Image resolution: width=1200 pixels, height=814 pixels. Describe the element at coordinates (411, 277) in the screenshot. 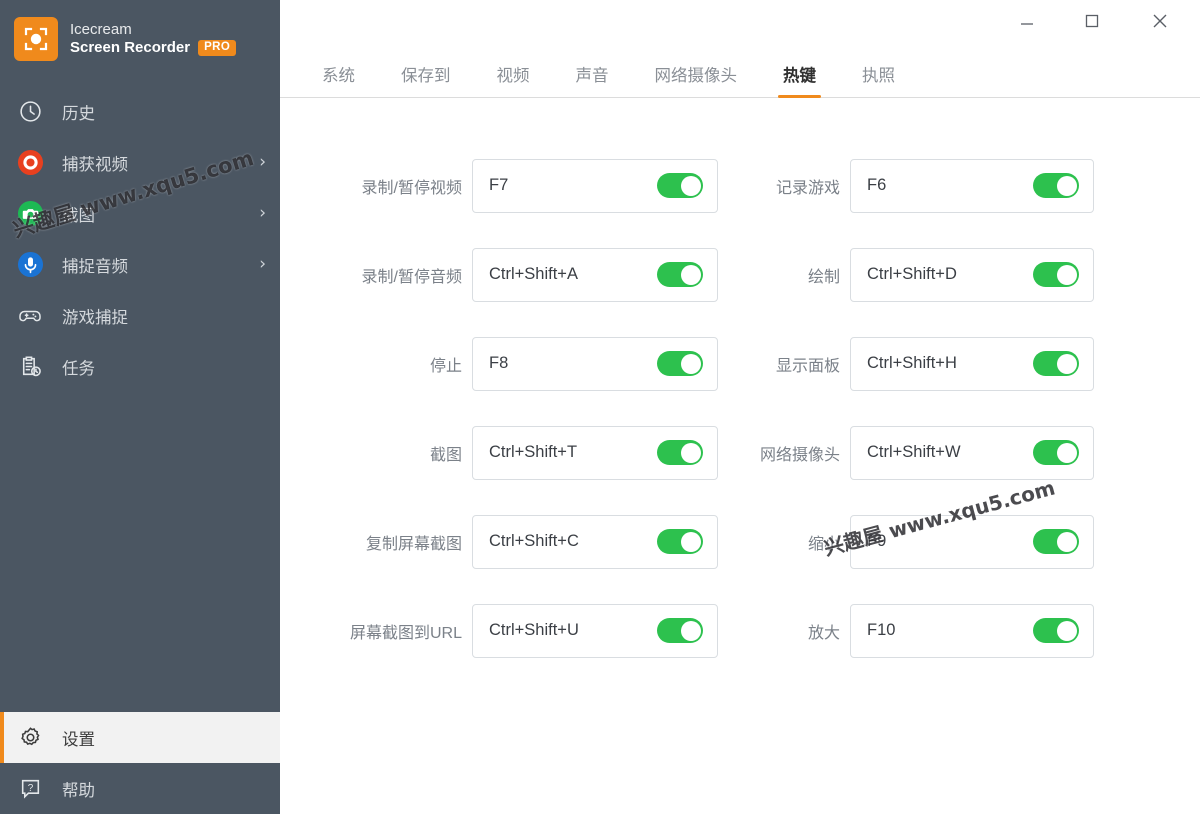

I see `hotkey-label: 录制/暂停音频` at that location.